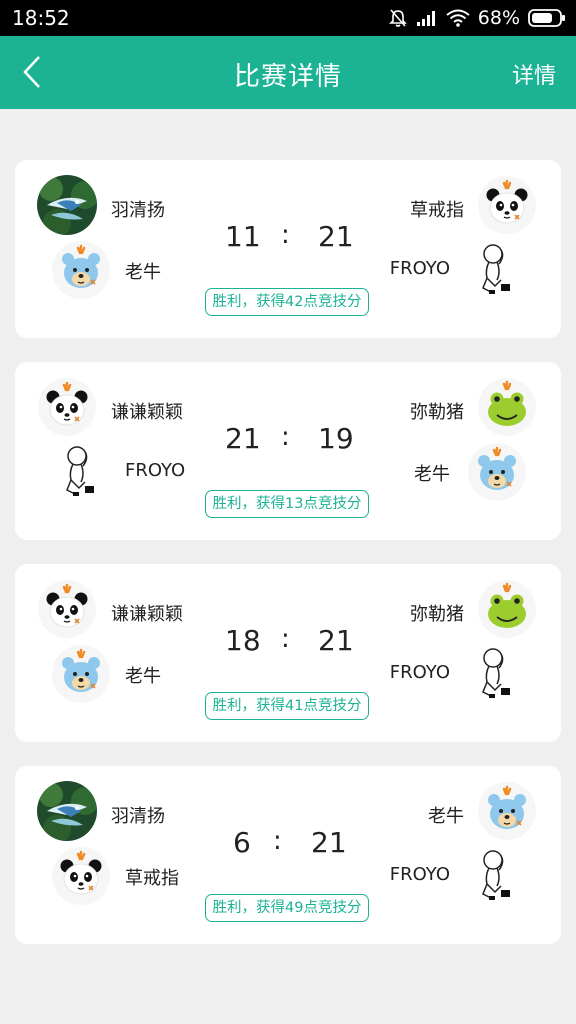  I want to click on score-left: 18, so click(243, 640).